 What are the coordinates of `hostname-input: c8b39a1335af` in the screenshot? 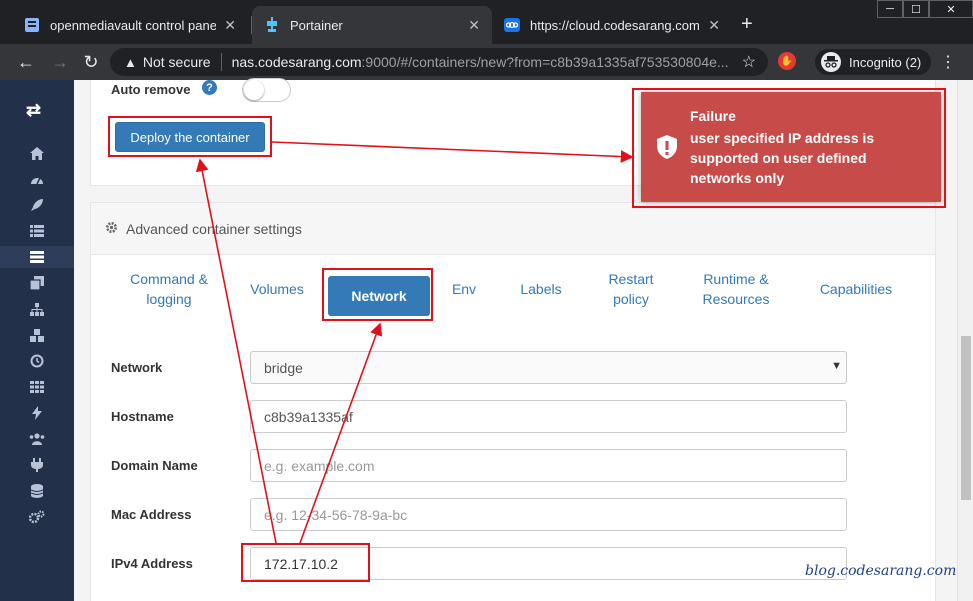 It's located at (548, 416).